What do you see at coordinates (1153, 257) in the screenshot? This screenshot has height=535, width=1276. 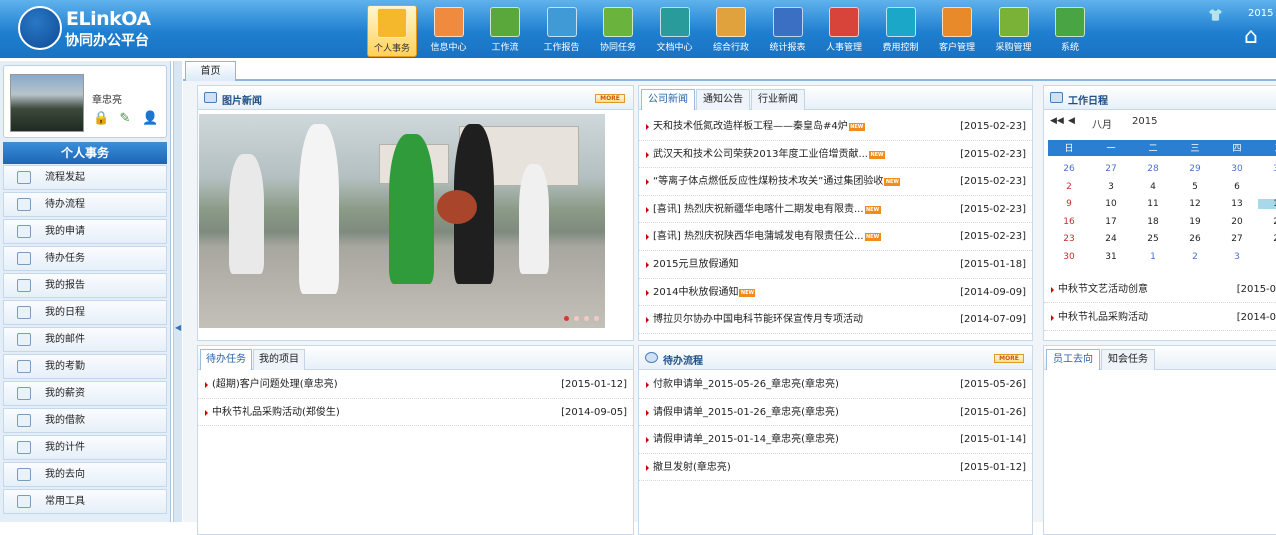 I see `calendar-day: 1` at bounding box center [1153, 257].